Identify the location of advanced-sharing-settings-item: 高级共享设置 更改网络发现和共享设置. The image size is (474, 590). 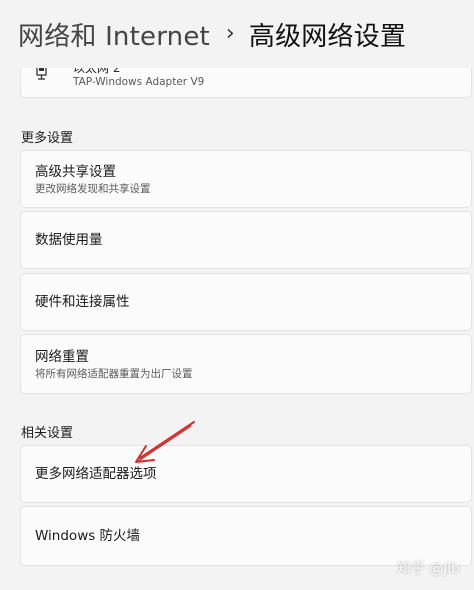
(246, 179).